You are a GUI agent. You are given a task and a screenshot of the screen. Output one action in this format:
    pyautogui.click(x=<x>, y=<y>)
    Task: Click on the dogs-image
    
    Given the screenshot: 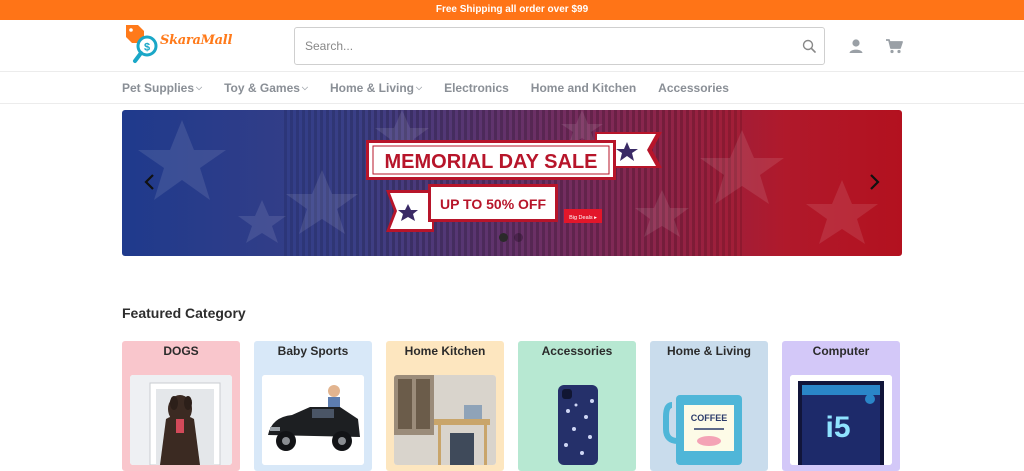 What is the action you would take?
    pyautogui.click(x=181, y=420)
    